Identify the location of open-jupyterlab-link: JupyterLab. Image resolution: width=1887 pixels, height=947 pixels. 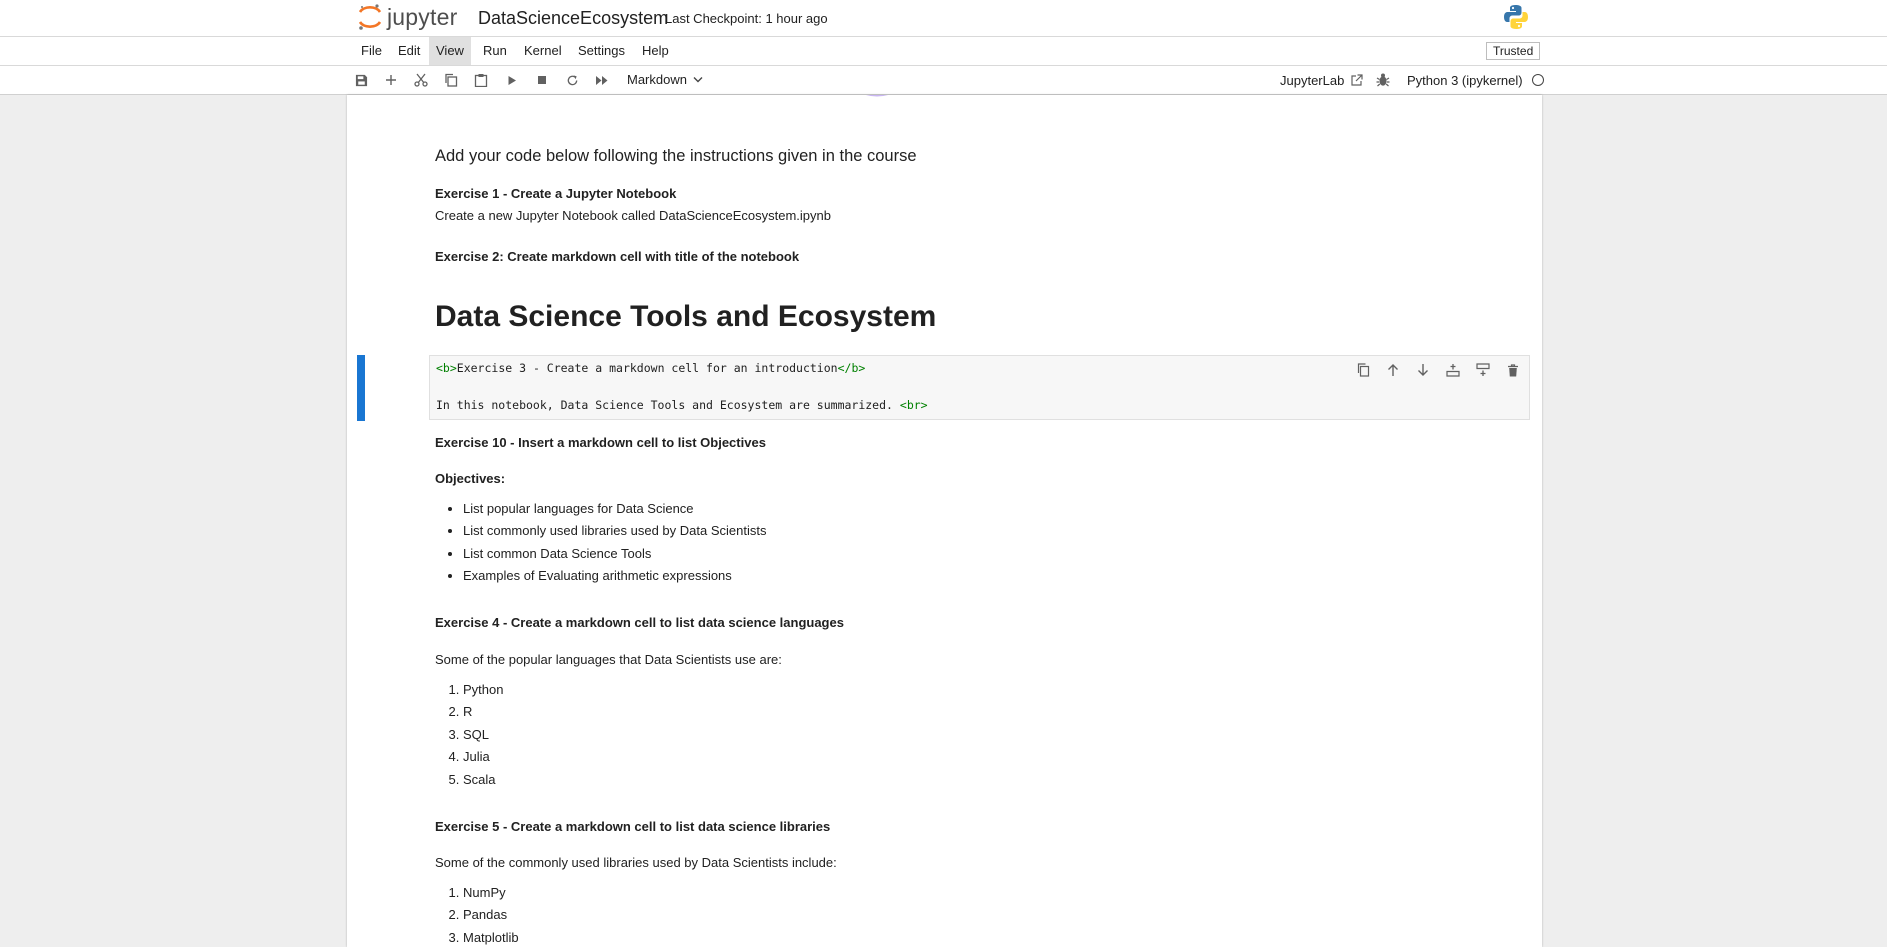
(1321, 80).